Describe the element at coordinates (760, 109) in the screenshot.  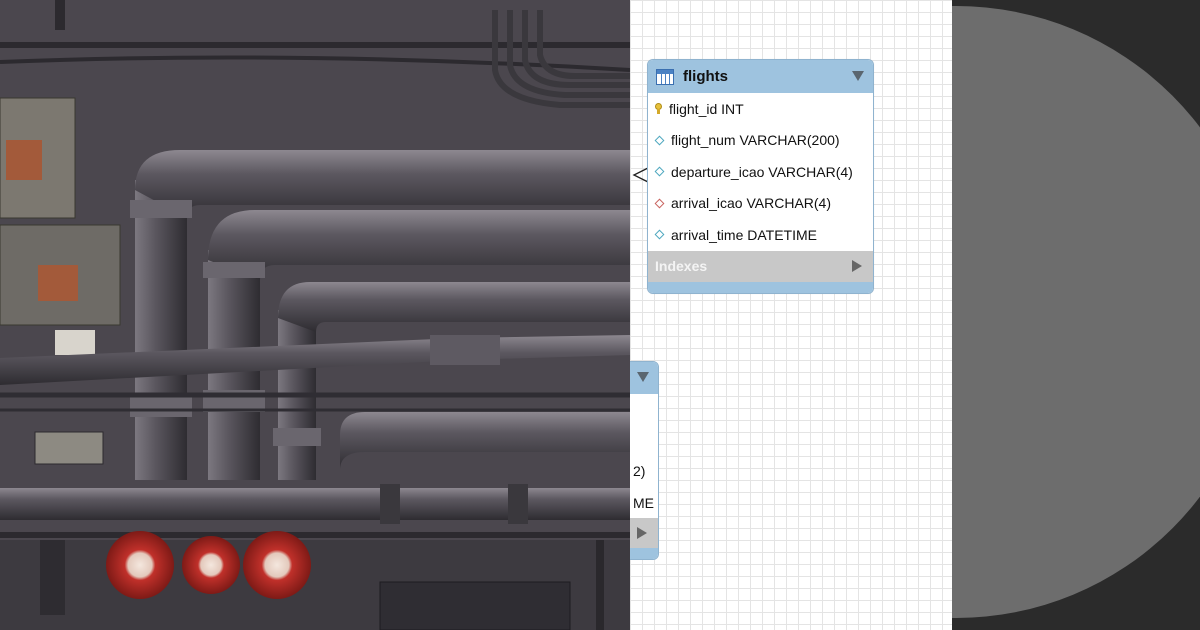
I see `column-row: flight_id INT` at that location.